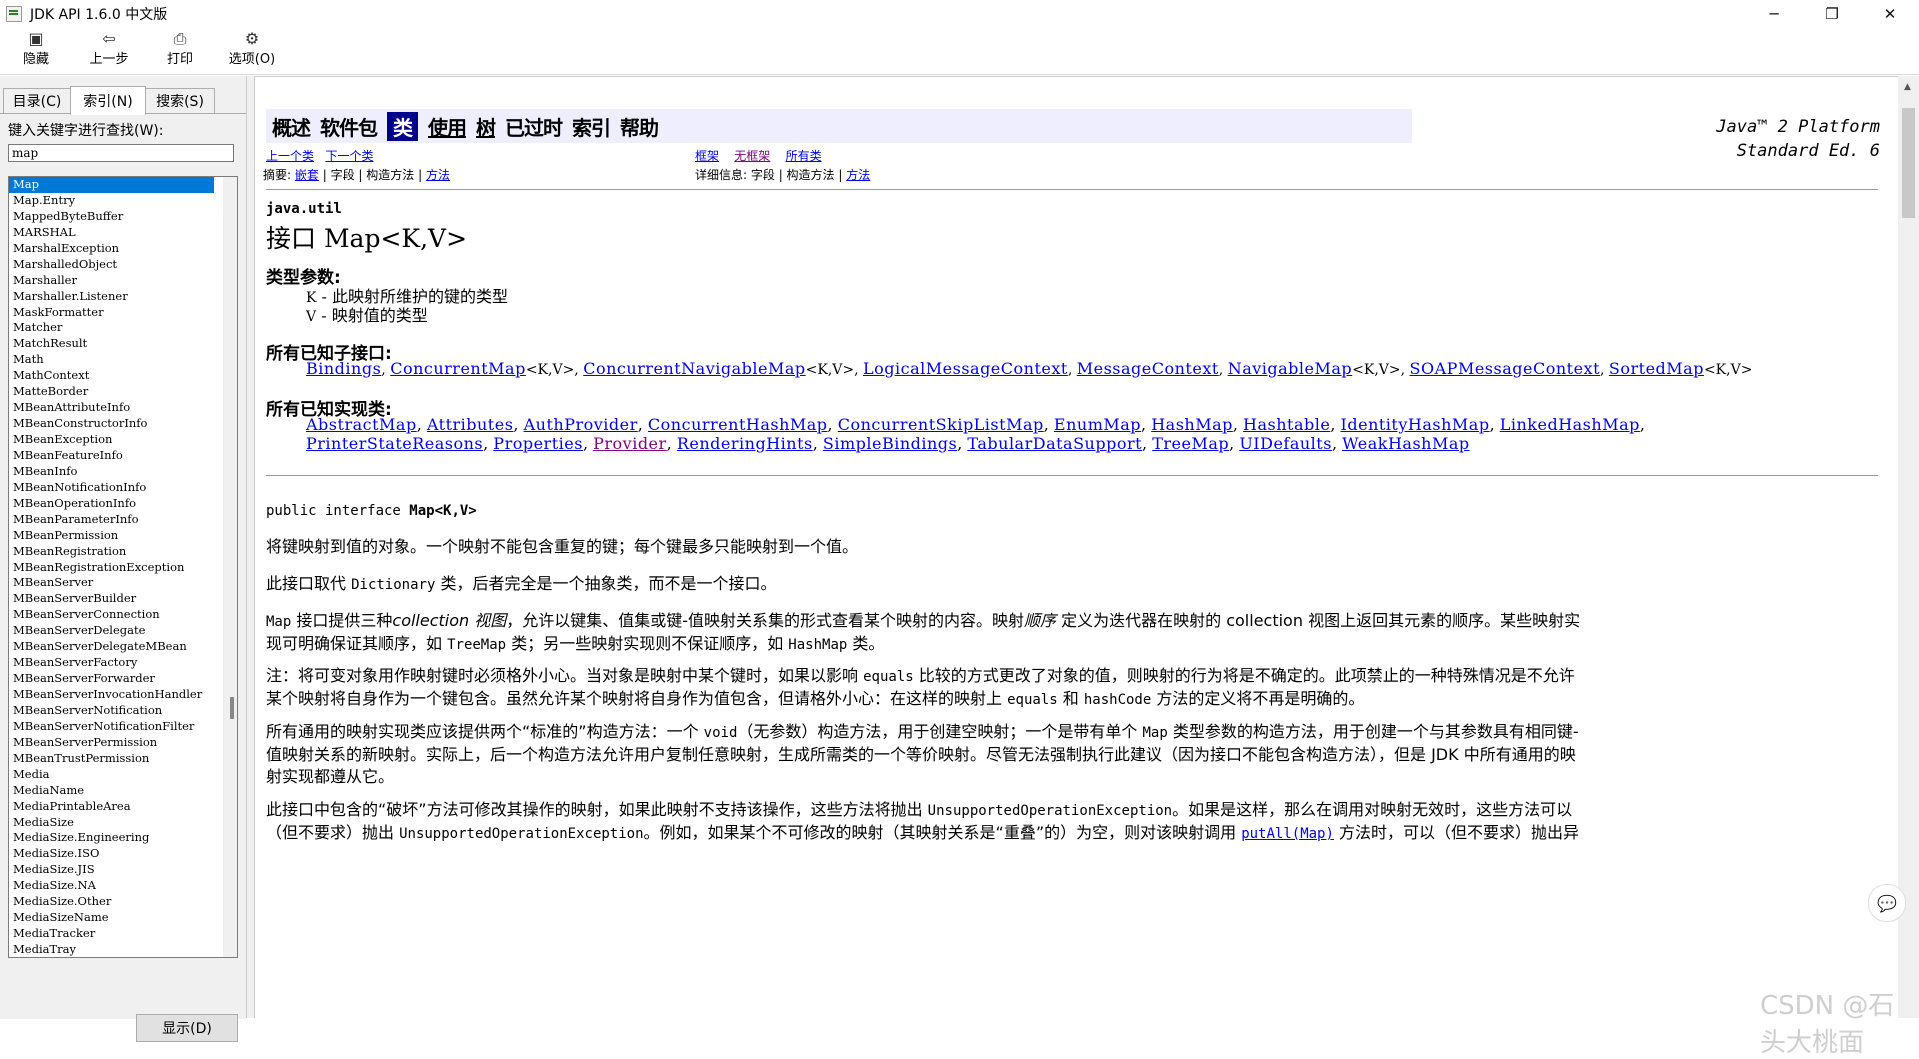 The height and width of the screenshot is (1059, 1919). Describe the element at coordinates (111, 759) in the screenshot. I see `keyword-list-item: MBeanTrustPermission` at that location.